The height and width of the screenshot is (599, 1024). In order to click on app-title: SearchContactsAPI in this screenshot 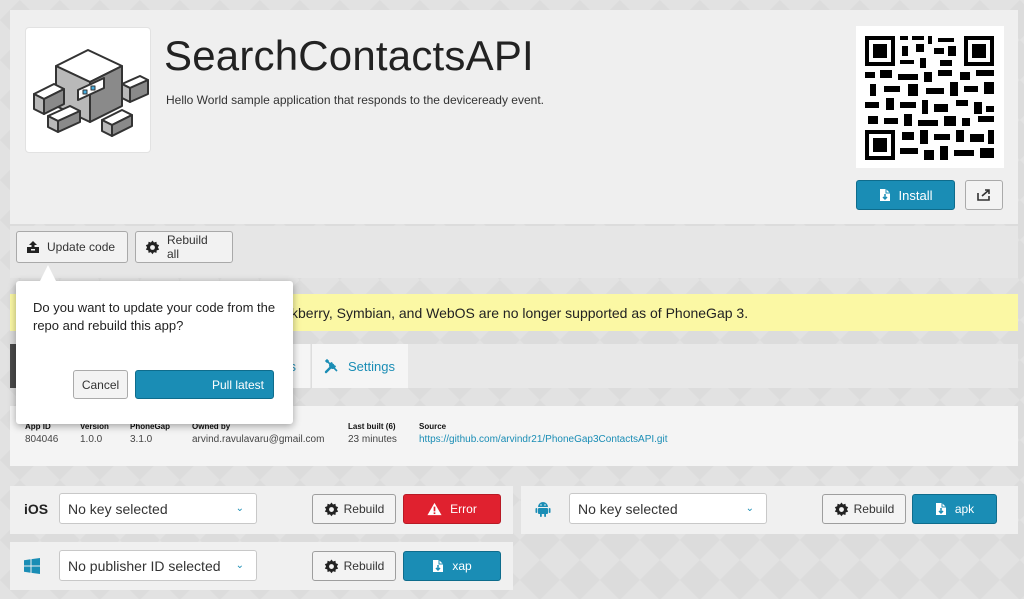, I will do `click(349, 55)`.